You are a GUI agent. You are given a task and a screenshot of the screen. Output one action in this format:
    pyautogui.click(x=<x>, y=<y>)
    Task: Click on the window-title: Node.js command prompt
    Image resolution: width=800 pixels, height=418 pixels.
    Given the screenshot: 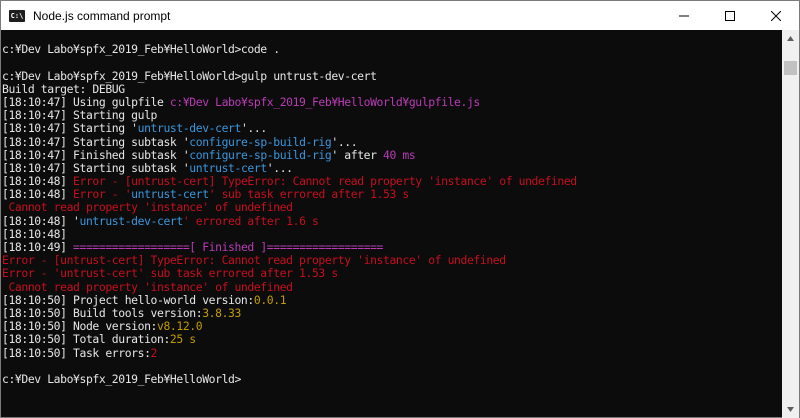 What is the action you would take?
    pyautogui.click(x=102, y=15)
    